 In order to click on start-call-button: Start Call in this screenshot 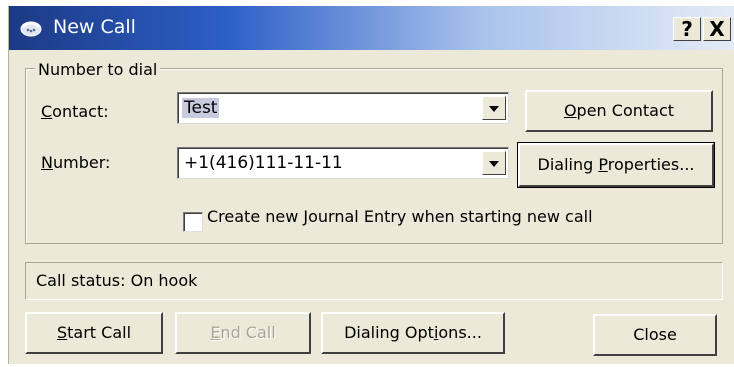, I will do `click(94, 333)`.